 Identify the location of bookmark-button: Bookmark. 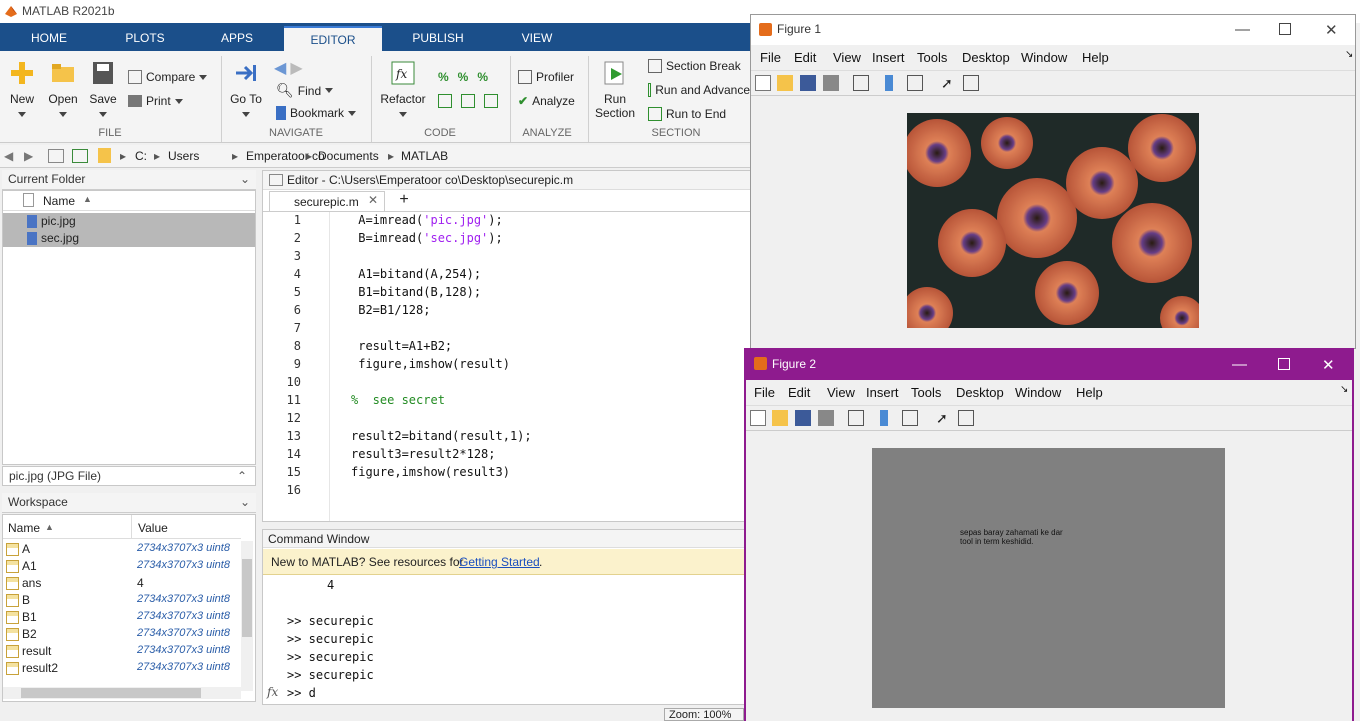
(316, 113).